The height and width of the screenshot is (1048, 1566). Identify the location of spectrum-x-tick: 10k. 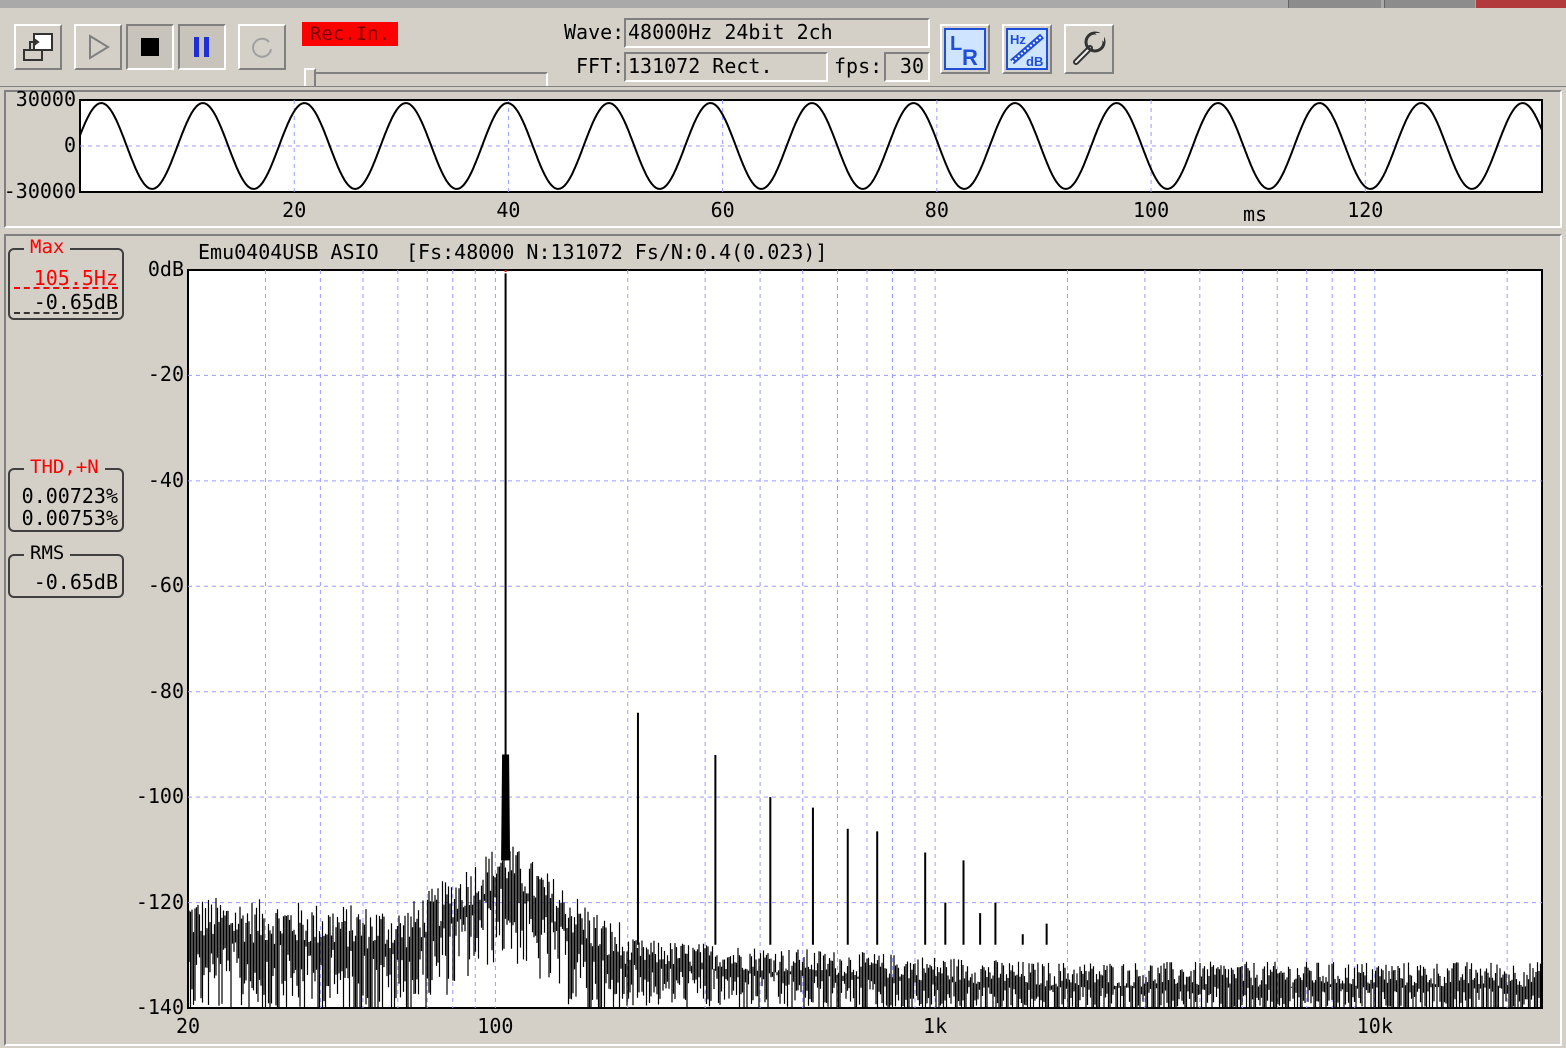
(1374, 1026).